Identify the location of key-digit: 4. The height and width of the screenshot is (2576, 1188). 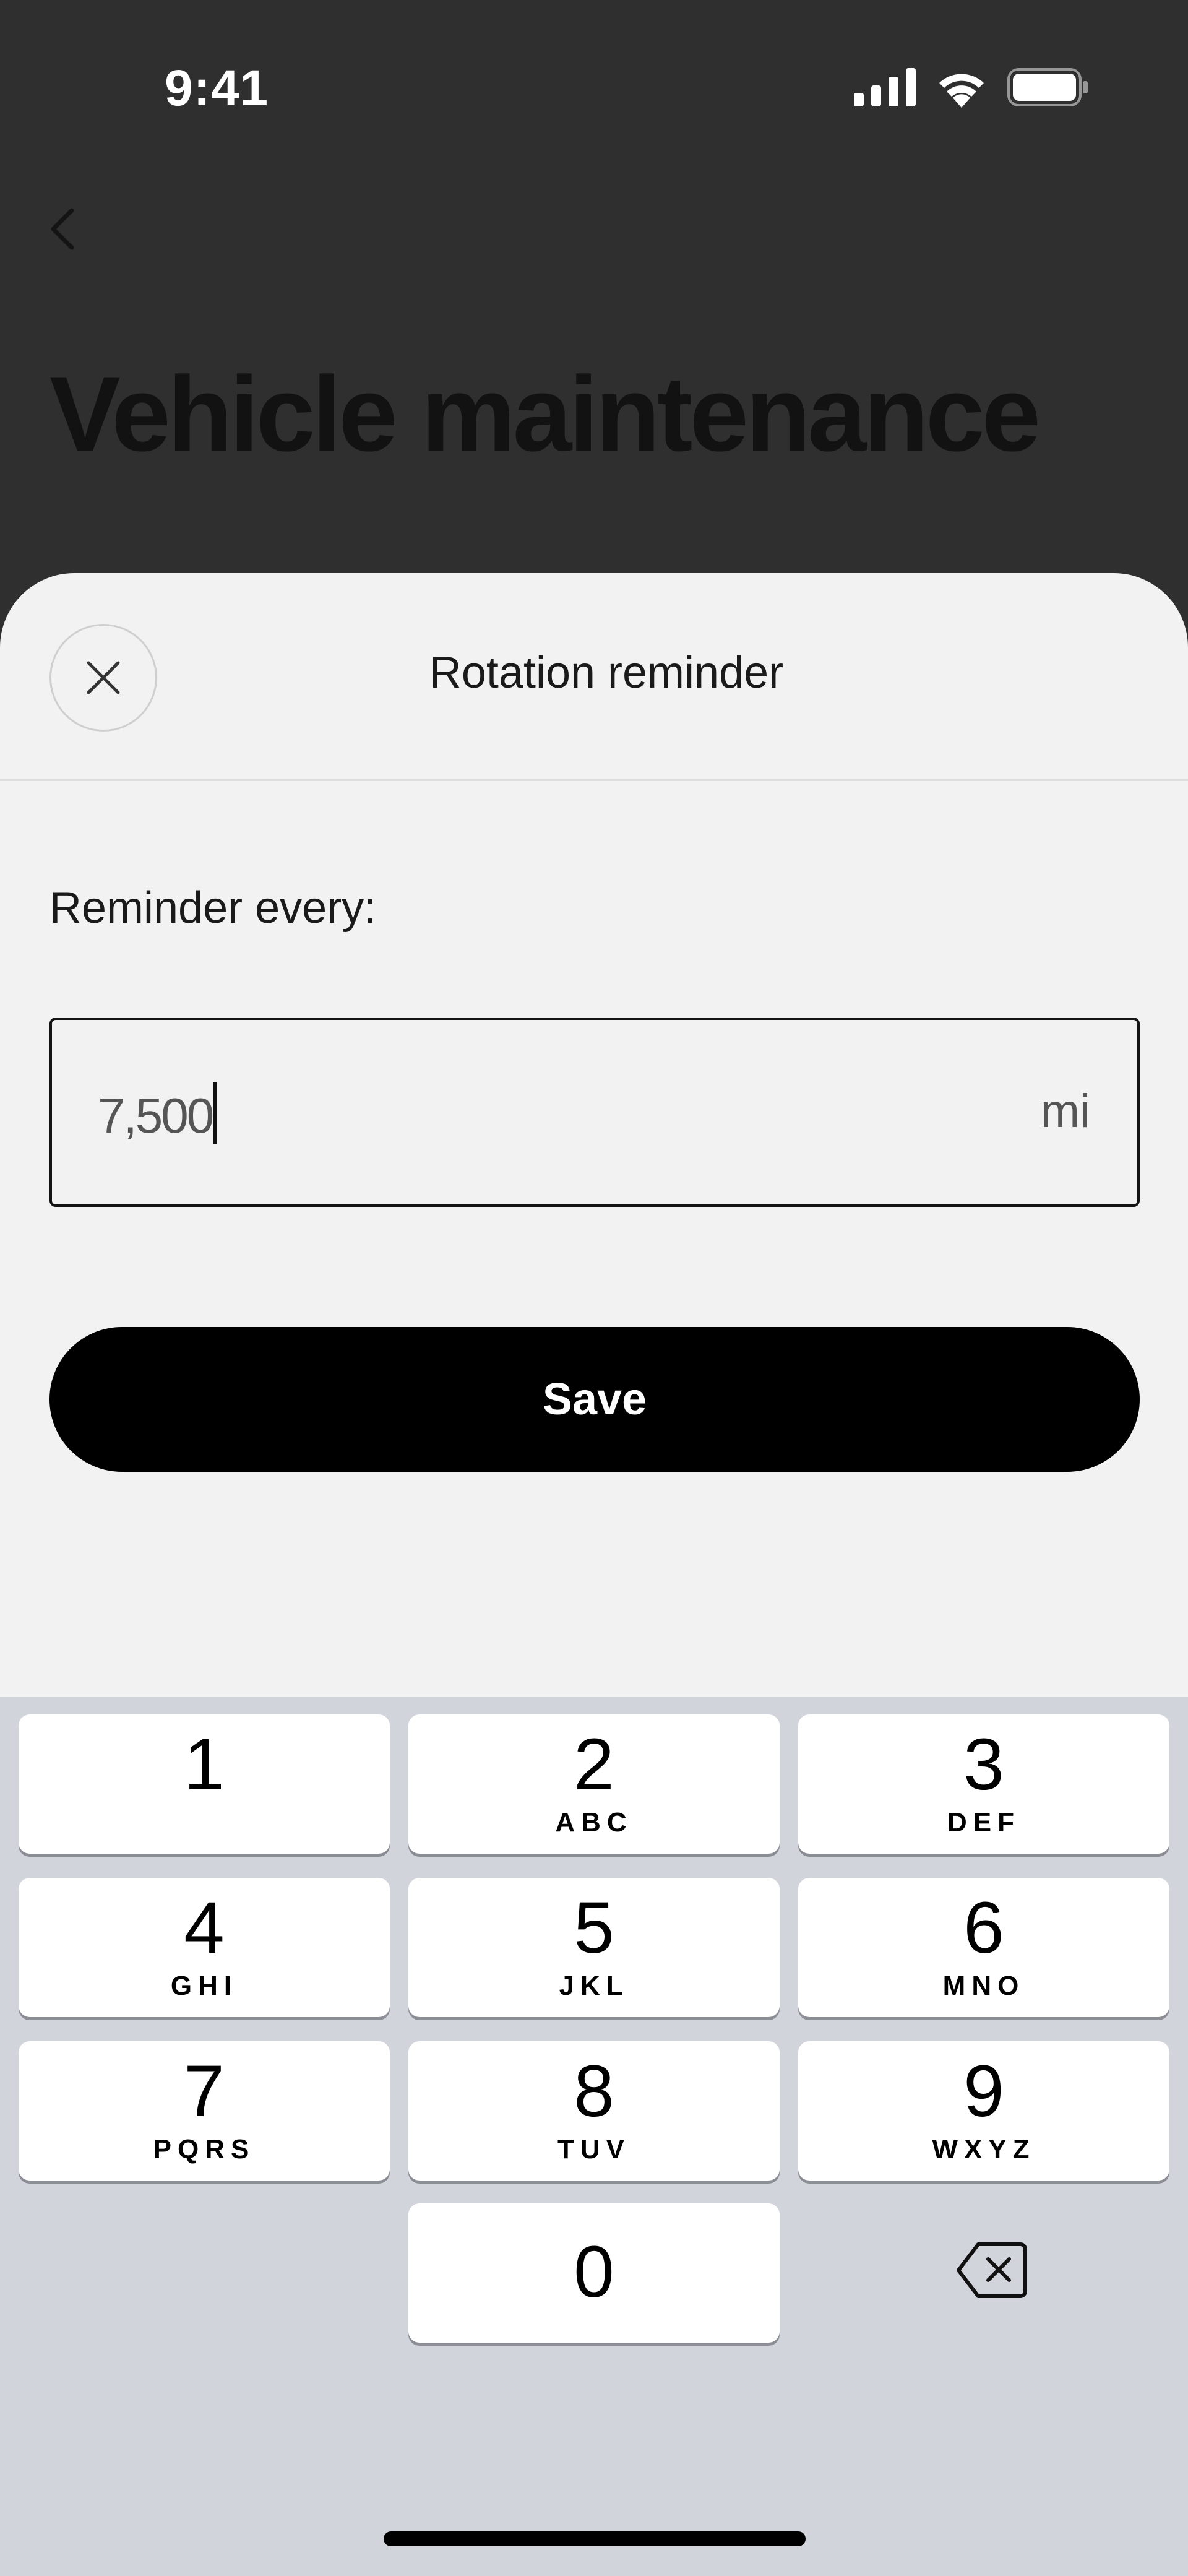
(205, 1928).